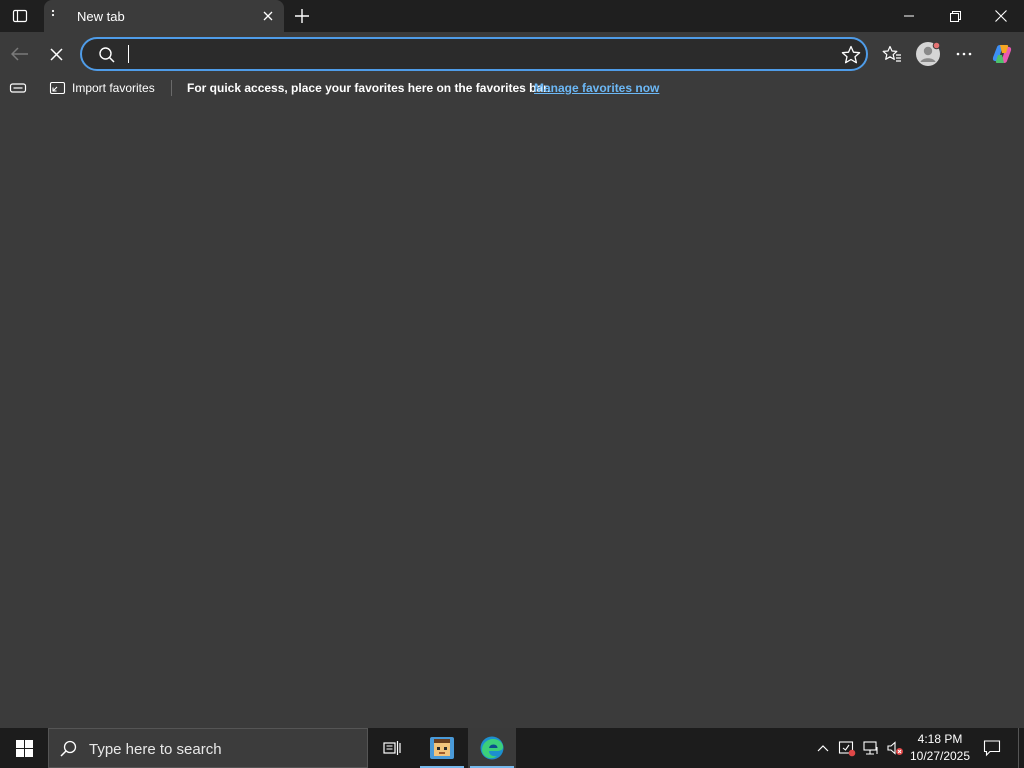 The height and width of the screenshot is (768, 1024). I want to click on volume-muted-icon, so click(895, 748).